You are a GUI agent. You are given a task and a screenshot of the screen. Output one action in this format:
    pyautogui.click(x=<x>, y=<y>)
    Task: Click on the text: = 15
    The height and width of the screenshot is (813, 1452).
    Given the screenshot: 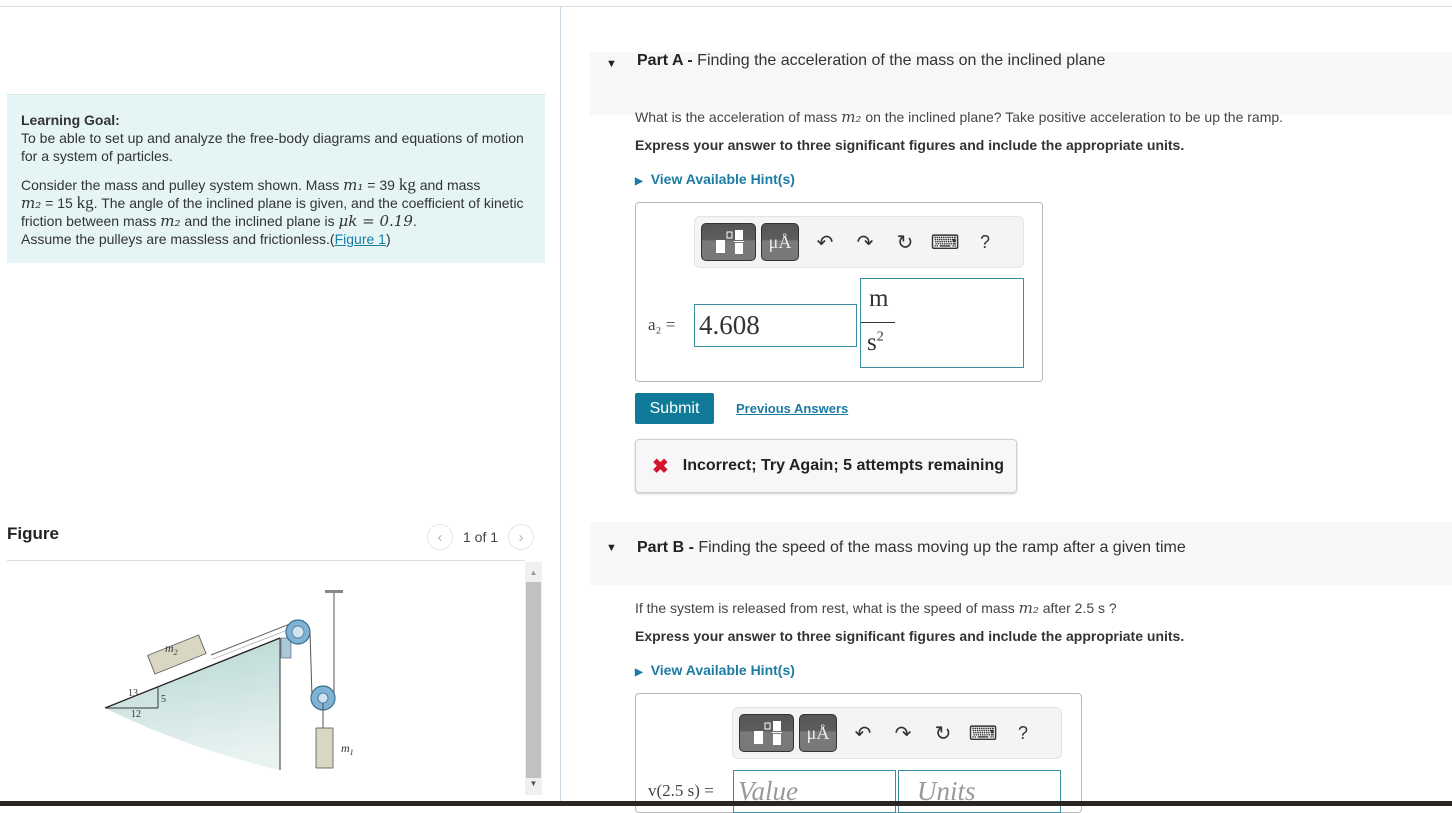 What is the action you would take?
    pyautogui.click(x=59, y=203)
    